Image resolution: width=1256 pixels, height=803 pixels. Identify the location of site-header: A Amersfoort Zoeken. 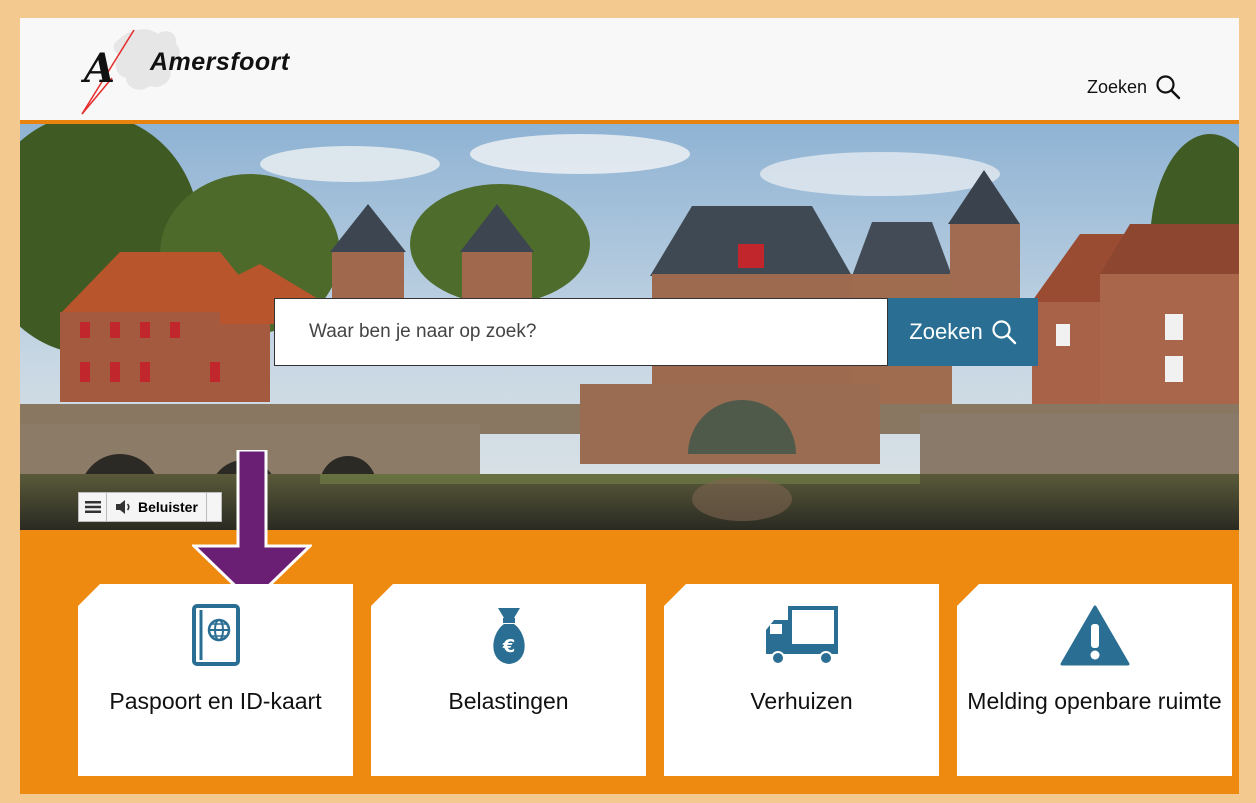
(629, 71).